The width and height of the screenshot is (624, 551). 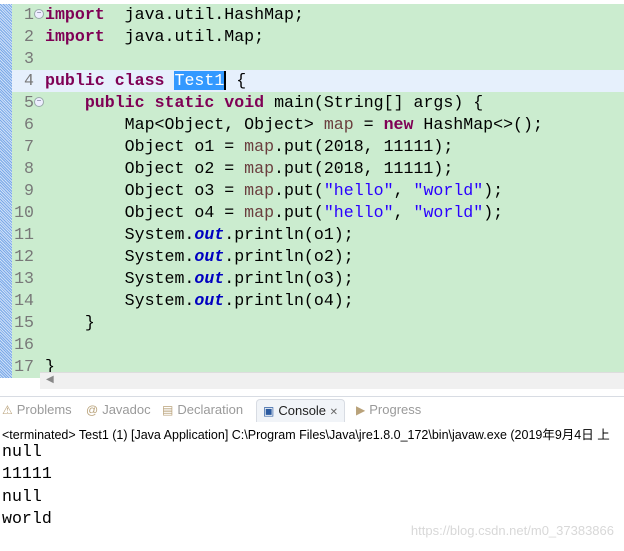 I want to click on line-number: 10, so click(x=24, y=212).